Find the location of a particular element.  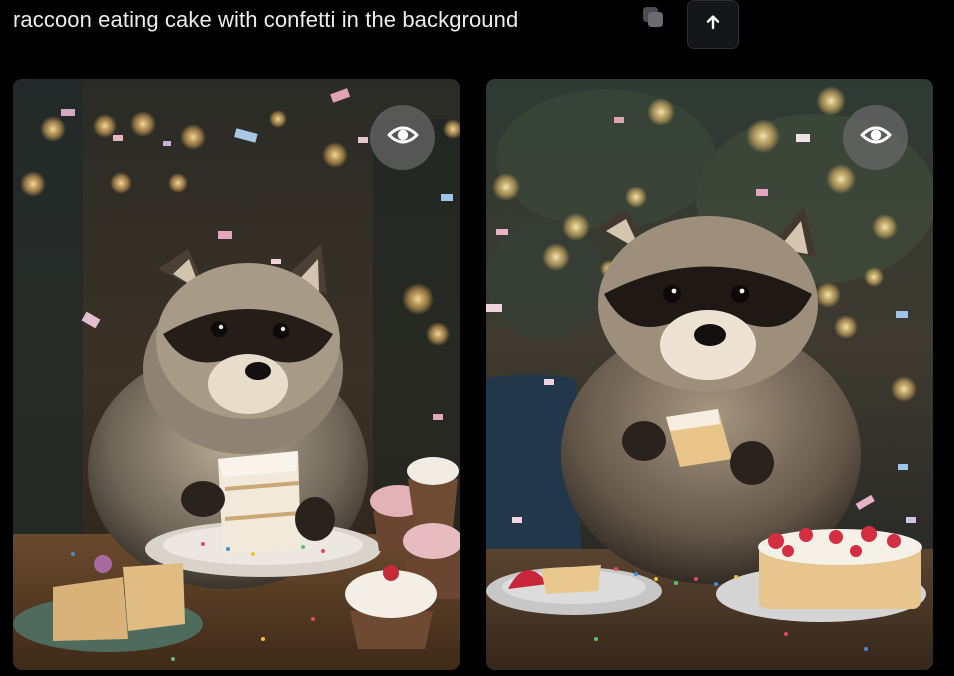

arrow-up-icon is located at coordinates (713, 24).